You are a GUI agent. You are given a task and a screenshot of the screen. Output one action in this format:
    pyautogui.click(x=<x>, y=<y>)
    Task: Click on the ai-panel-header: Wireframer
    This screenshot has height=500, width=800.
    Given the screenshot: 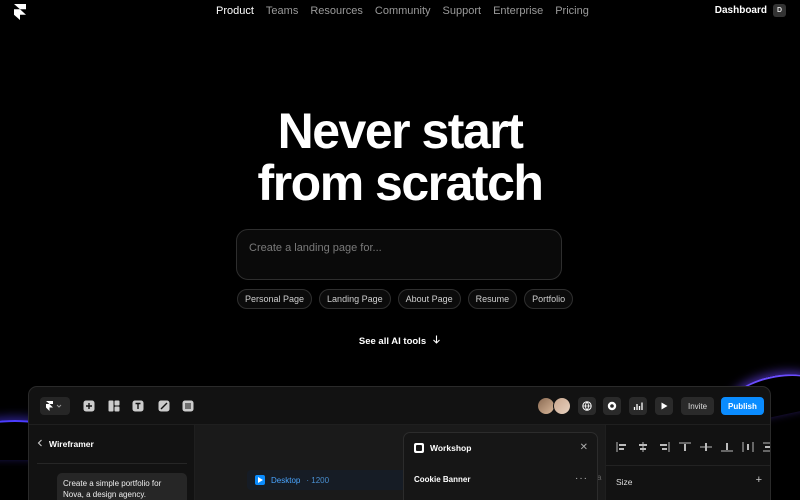 What is the action you would take?
    pyautogui.click(x=65, y=444)
    